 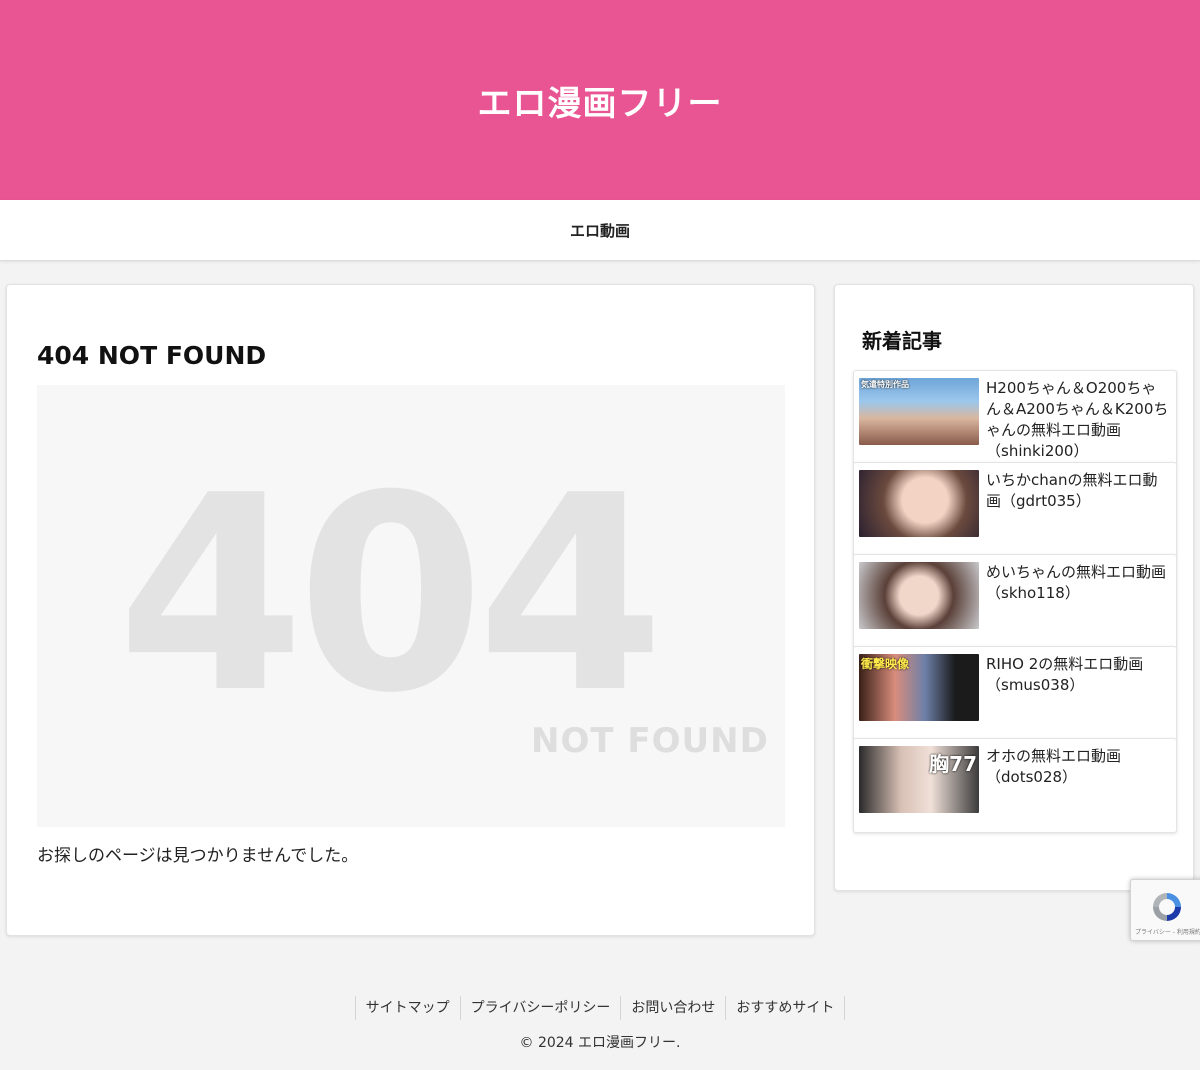 I want to click on post-title: めいちゃんの無料エロ動画（skho118）, so click(x=1076, y=582).